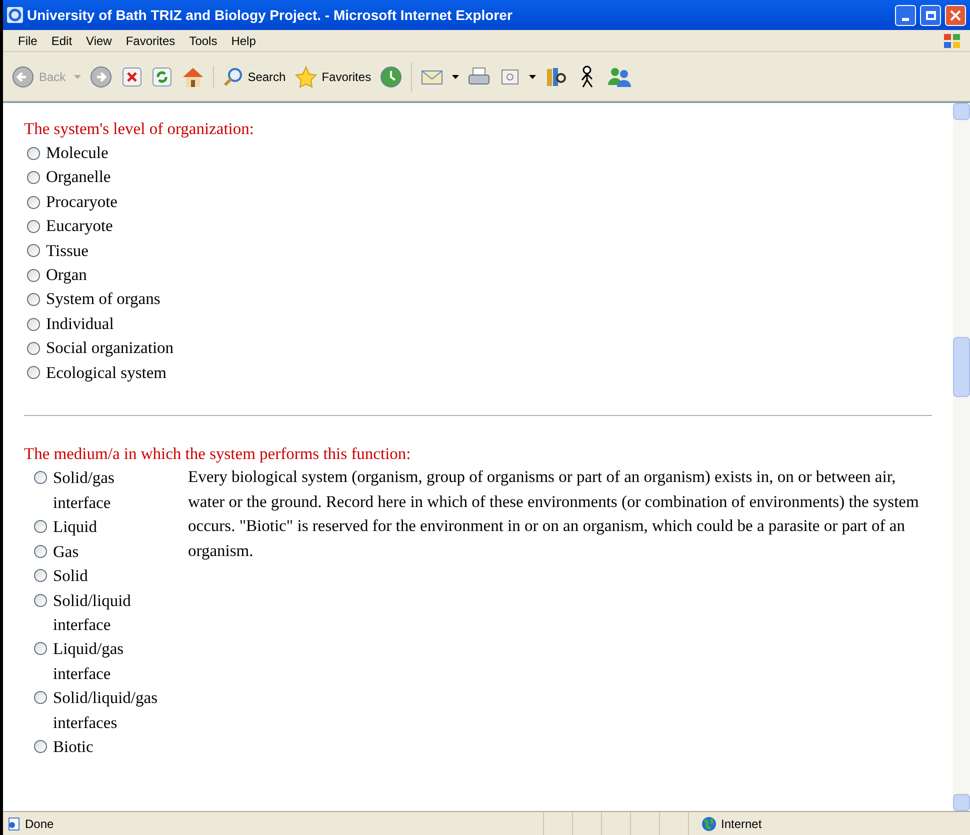 Image resolution: width=970 pixels, height=835 pixels. Describe the element at coordinates (66, 551) in the screenshot. I see `option-label: Gas` at that location.